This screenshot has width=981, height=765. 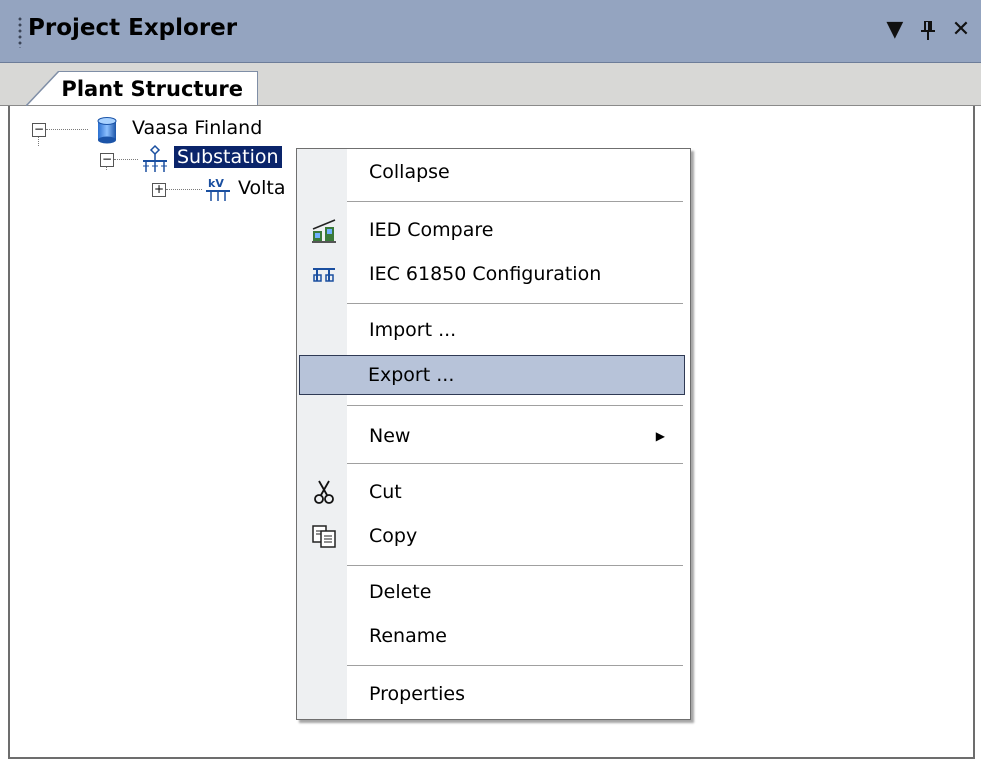 What do you see at coordinates (142, 88) in the screenshot?
I see `tab-plant-structure: Plant Structure` at bounding box center [142, 88].